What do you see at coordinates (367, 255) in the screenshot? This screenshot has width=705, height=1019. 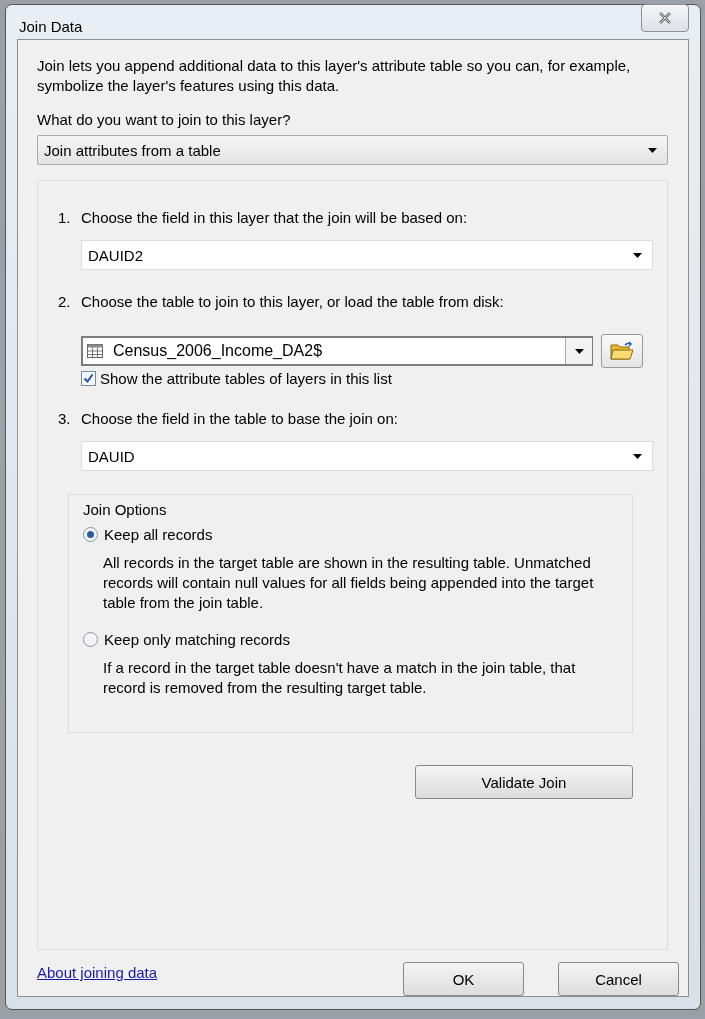 I see `field-dropdown: DAUID2` at bounding box center [367, 255].